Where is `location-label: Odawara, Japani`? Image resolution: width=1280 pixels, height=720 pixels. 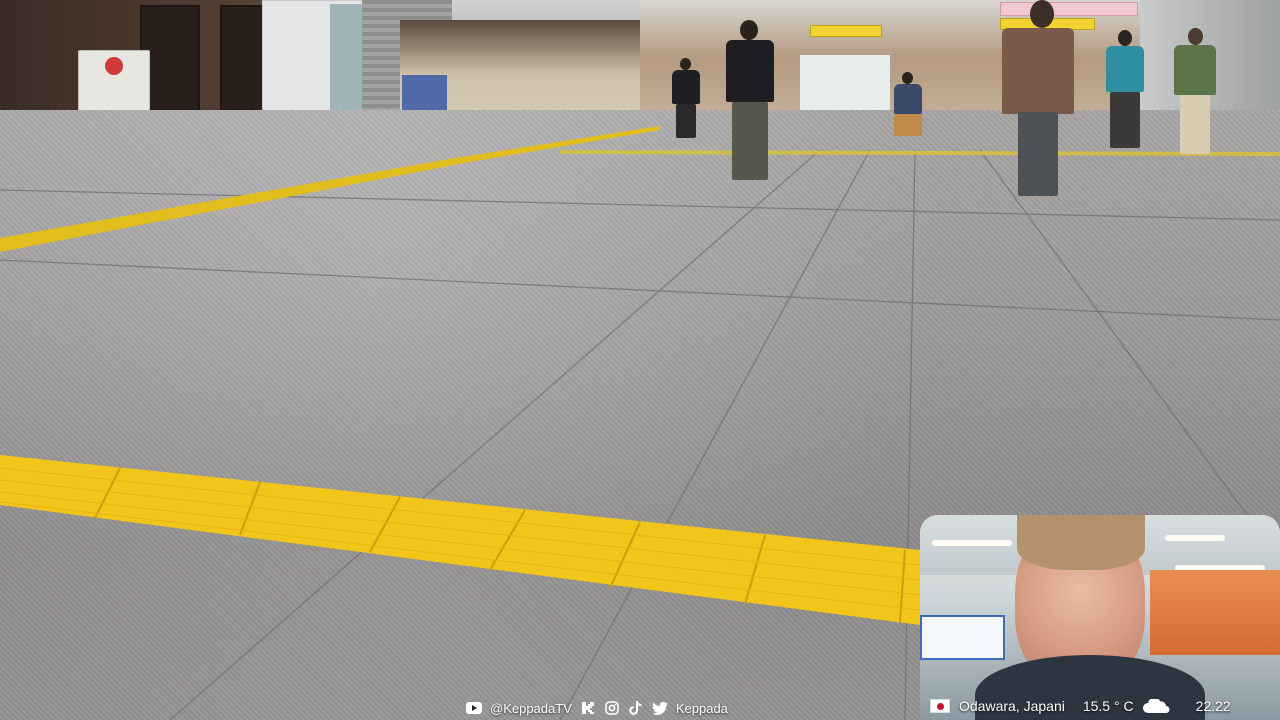 location-label: Odawara, Japani is located at coordinates (1012, 706).